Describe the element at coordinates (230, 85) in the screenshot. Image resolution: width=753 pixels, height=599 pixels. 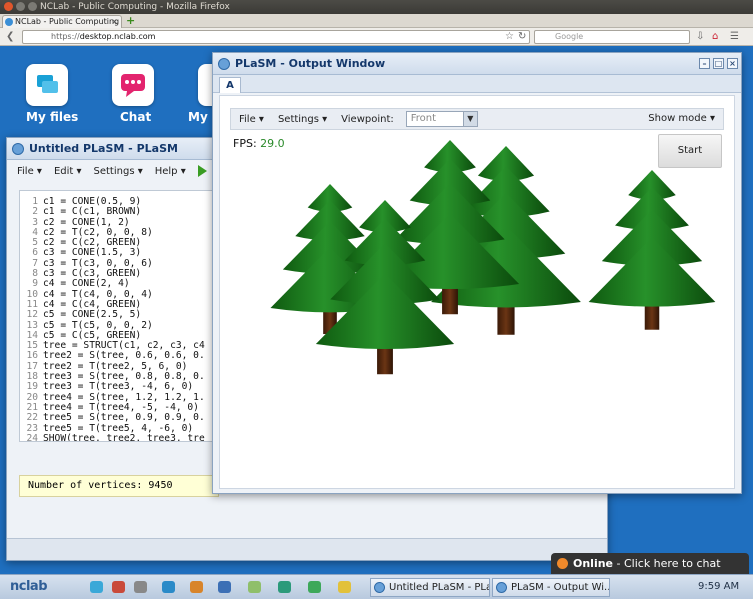
I see `tab-a: A` at that location.